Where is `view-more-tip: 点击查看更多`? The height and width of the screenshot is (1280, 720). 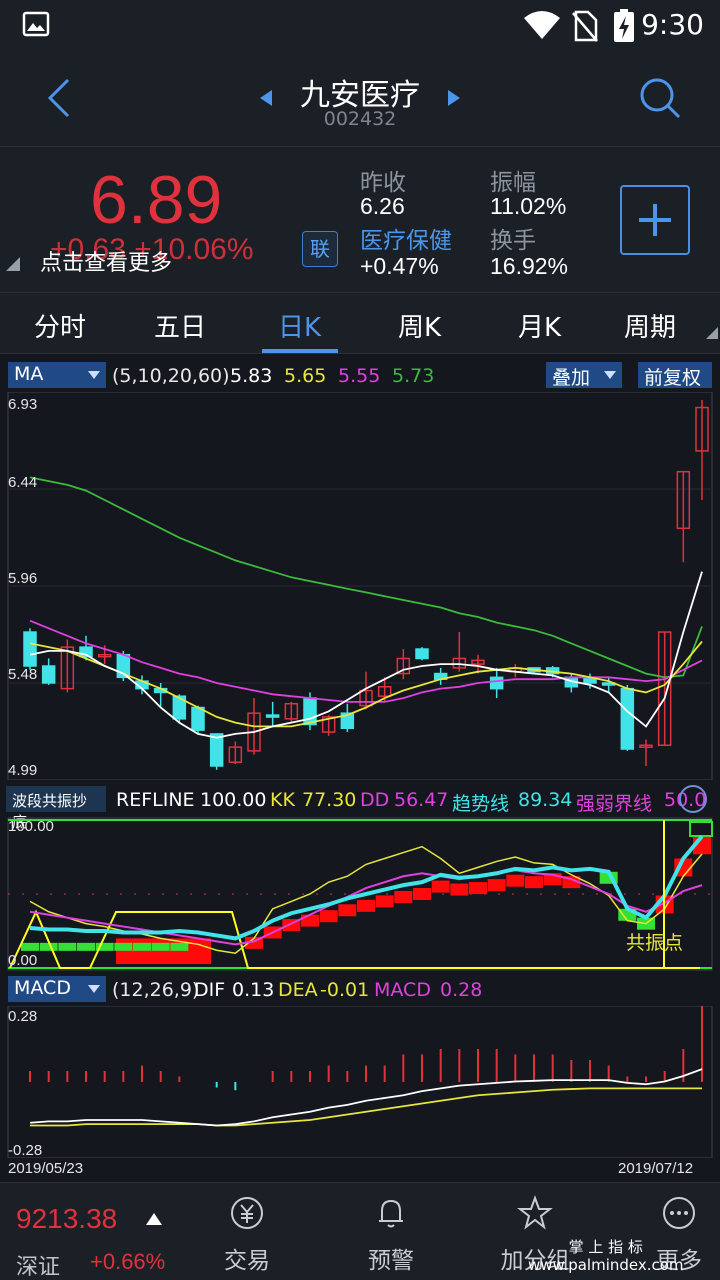
view-more-tip: 点击查看更多 is located at coordinates (106, 261).